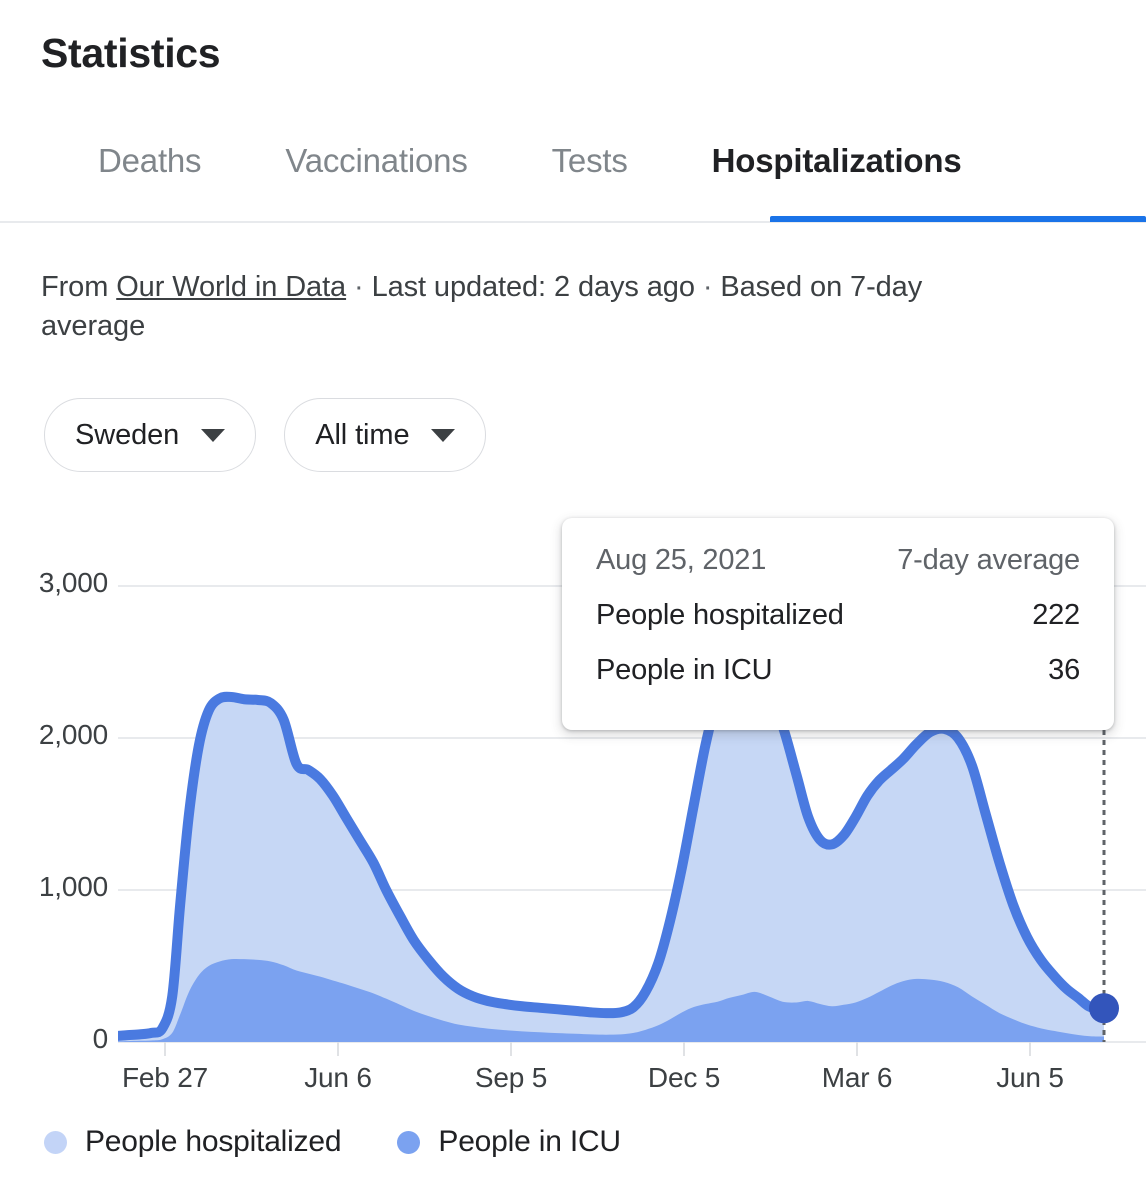  What do you see at coordinates (590, 154) in the screenshot?
I see `tab-tests: Tests` at bounding box center [590, 154].